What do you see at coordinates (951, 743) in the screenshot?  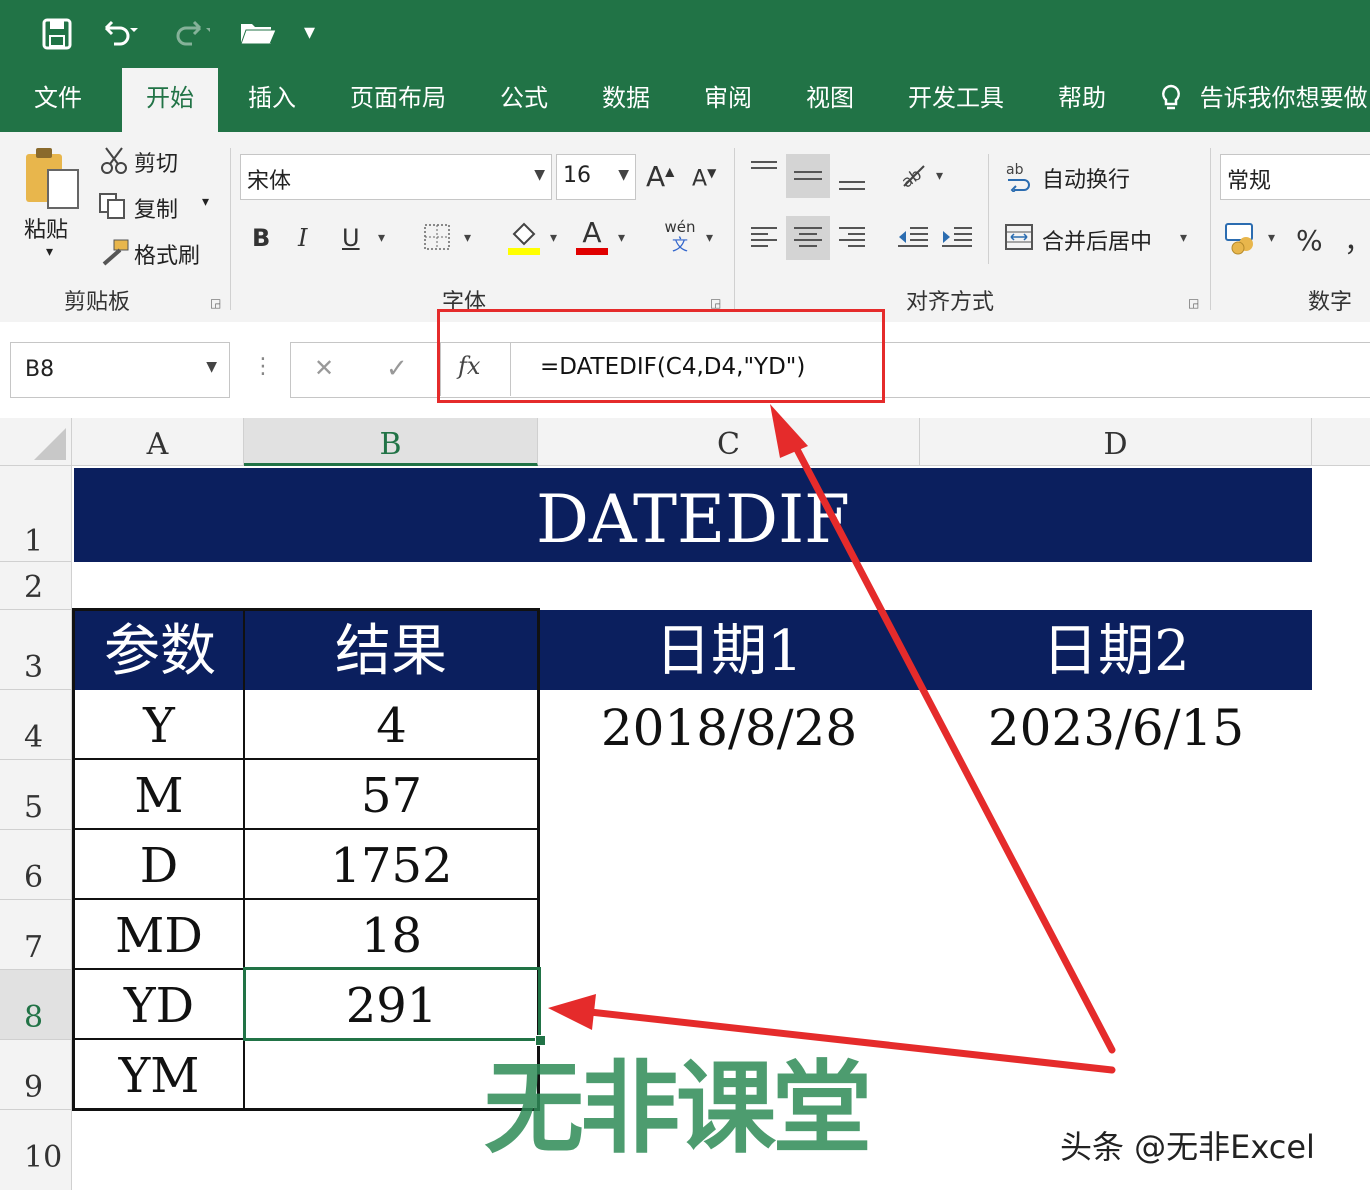 I see `arrow-to-formula` at bounding box center [951, 743].